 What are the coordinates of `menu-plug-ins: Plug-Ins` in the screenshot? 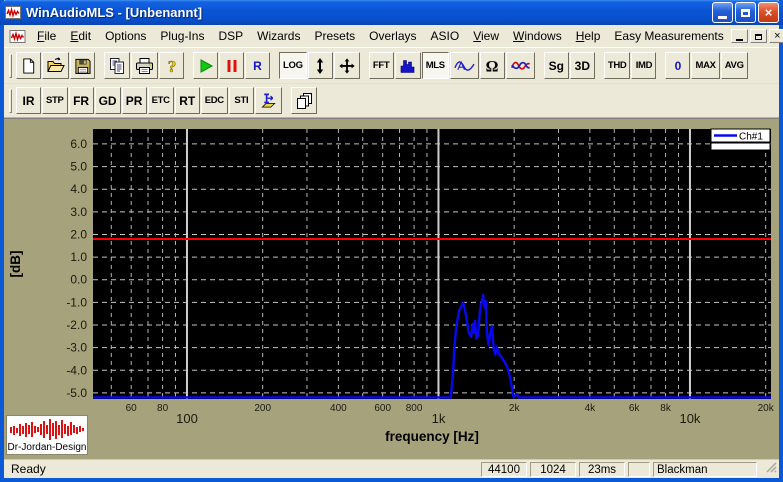 It's located at (182, 36).